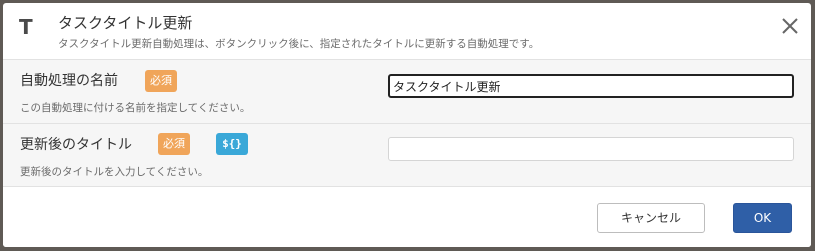 This screenshot has width=815, height=251. Describe the element at coordinates (591, 86) in the screenshot. I see `automation-name-input` at that location.